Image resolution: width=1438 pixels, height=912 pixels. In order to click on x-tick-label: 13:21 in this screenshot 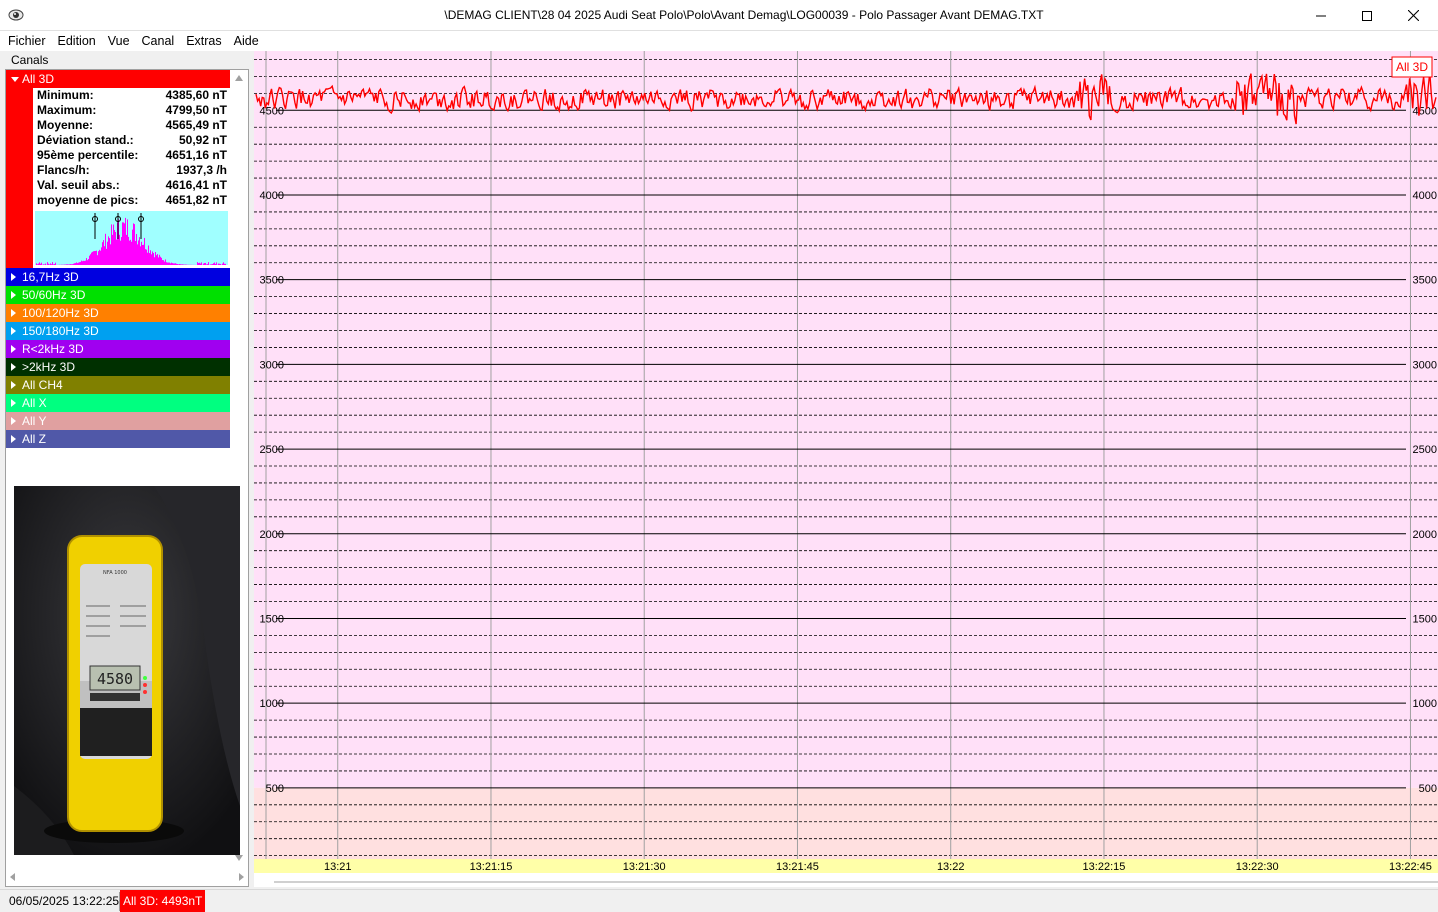, I will do `click(338, 867)`.